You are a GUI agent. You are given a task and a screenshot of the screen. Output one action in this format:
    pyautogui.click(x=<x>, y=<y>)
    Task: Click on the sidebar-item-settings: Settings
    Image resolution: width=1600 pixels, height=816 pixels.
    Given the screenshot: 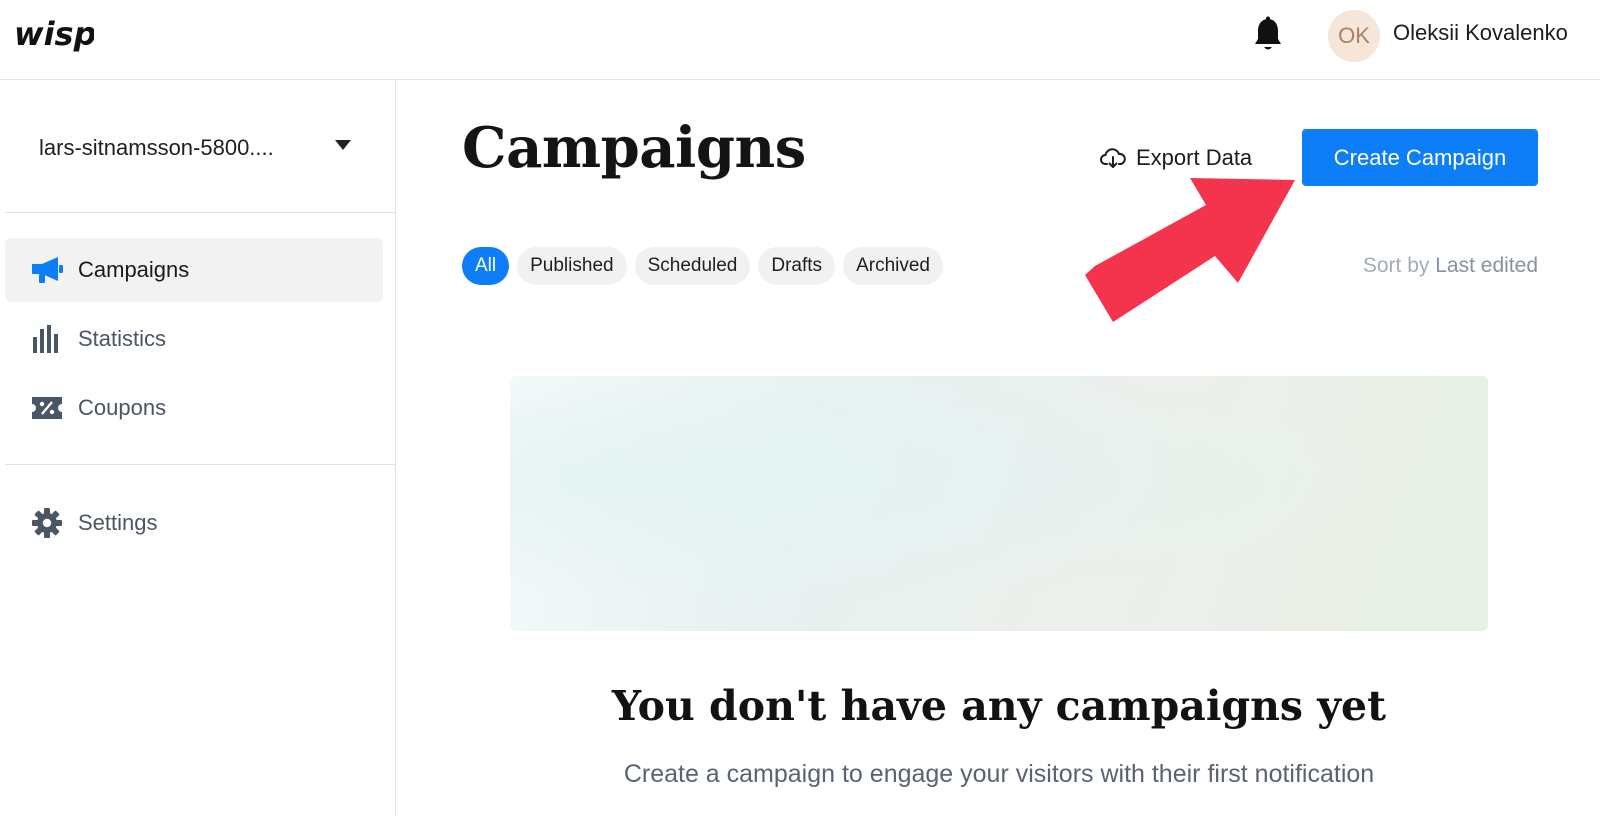 What is the action you would take?
    pyautogui.click(x=194, y=523)
    